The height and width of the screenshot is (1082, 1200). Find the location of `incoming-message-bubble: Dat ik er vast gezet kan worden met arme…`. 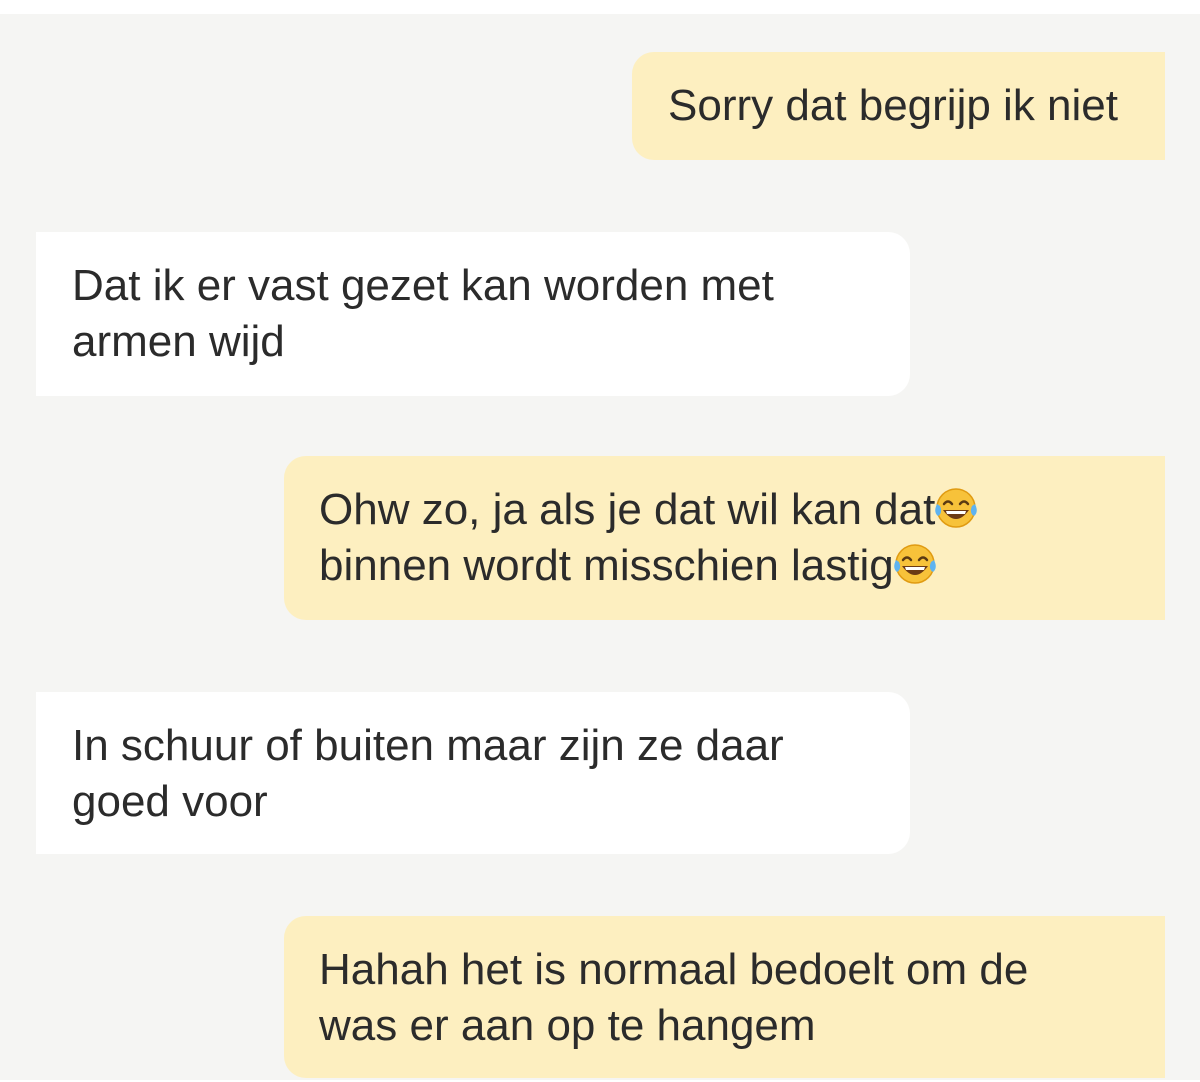

incoming-message-bubble: Dat ik er vast gezet kan worden met arme… is located at coordinates (473, 314).